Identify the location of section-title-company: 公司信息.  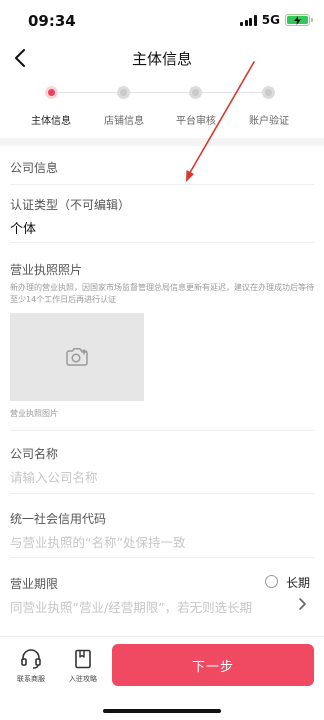
(34, 168).